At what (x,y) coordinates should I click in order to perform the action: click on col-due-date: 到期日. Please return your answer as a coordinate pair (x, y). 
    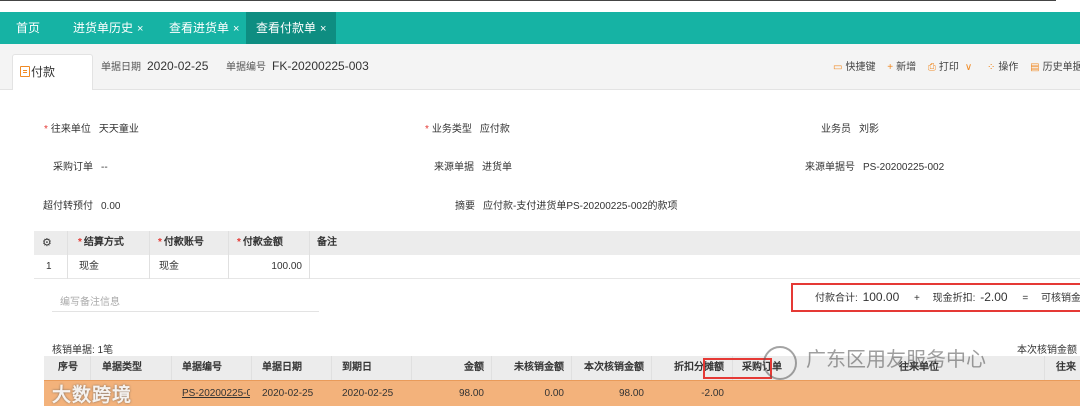
    Looking at the image, I should click on (357, 367).